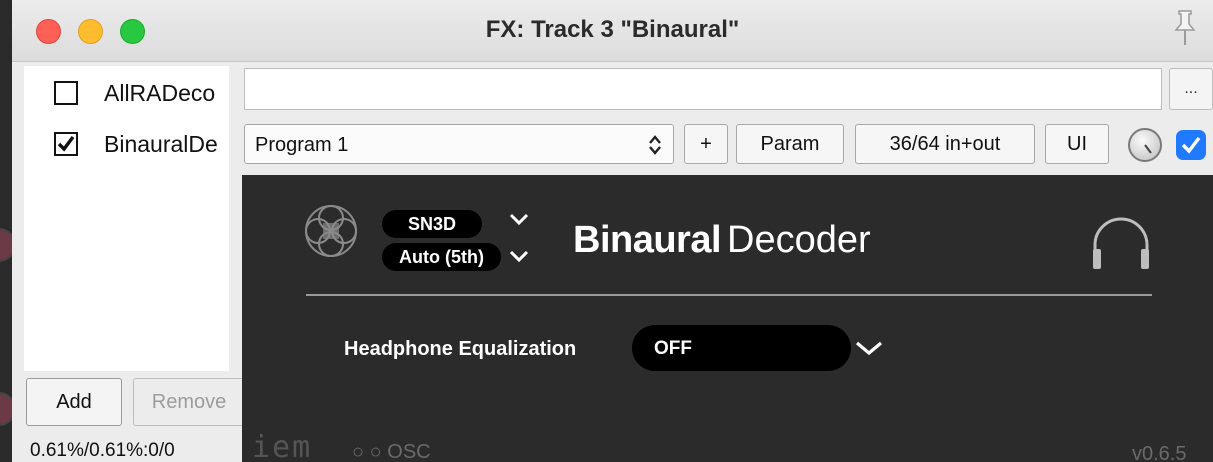  I want to click on updown-chevron-icon, so click(655, 145).